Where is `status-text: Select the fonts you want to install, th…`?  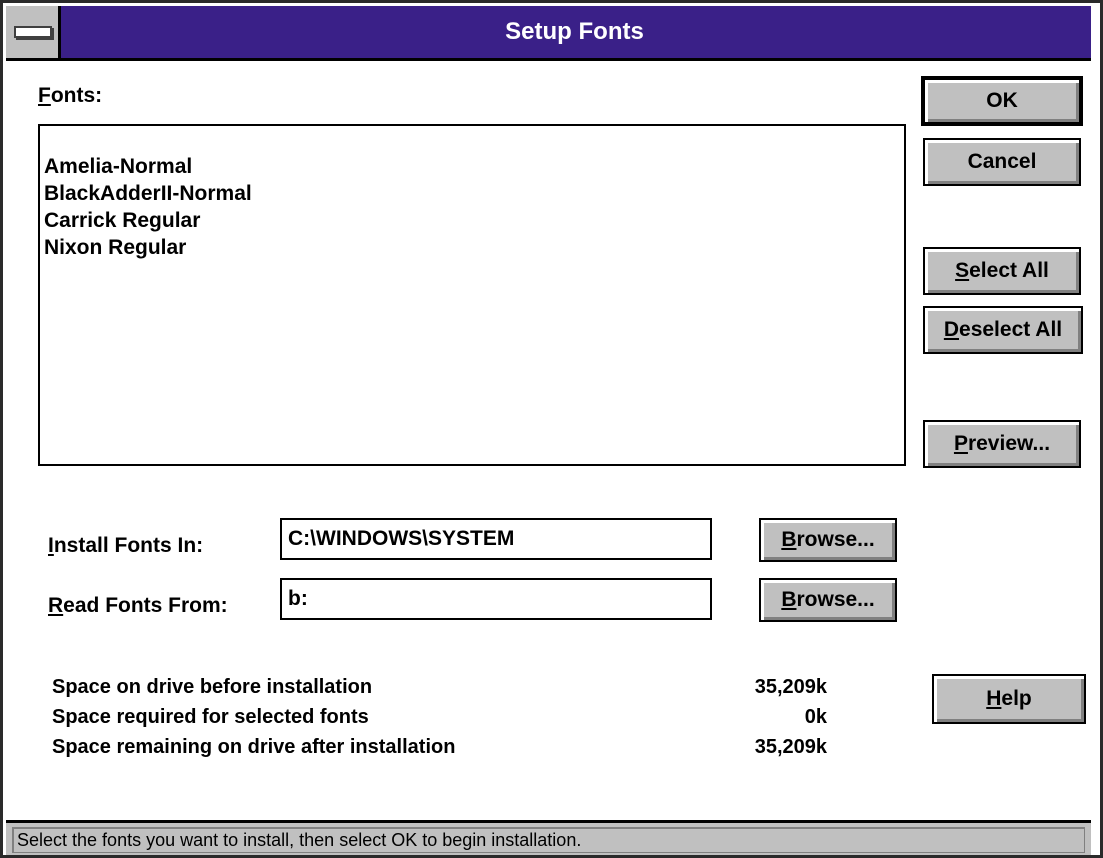 status-text: Select the fonts you want to install, th… is located at coordinates (548, 840).